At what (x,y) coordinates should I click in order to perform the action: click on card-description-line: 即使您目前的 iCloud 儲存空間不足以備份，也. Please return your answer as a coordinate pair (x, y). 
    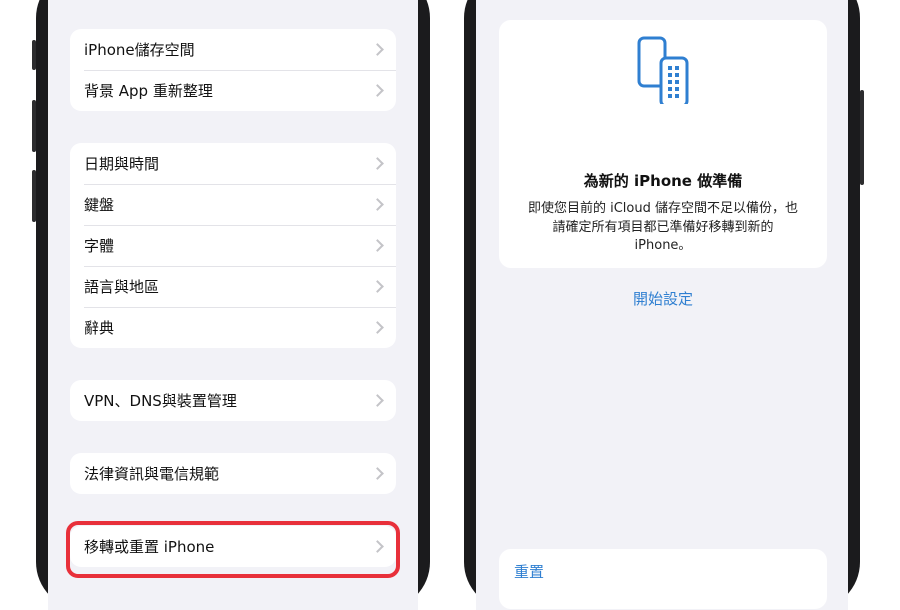
    Looking at the image, I should click on (662, 208).